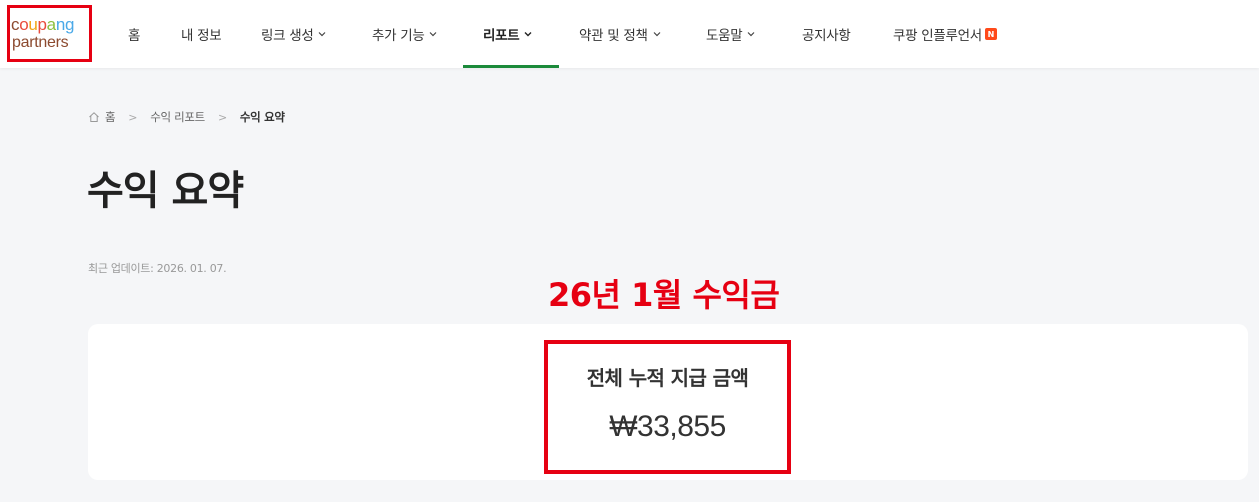  Describe the element at coordinates (33, 24) in the screenshot. I see `logo-letter: u` at that location.